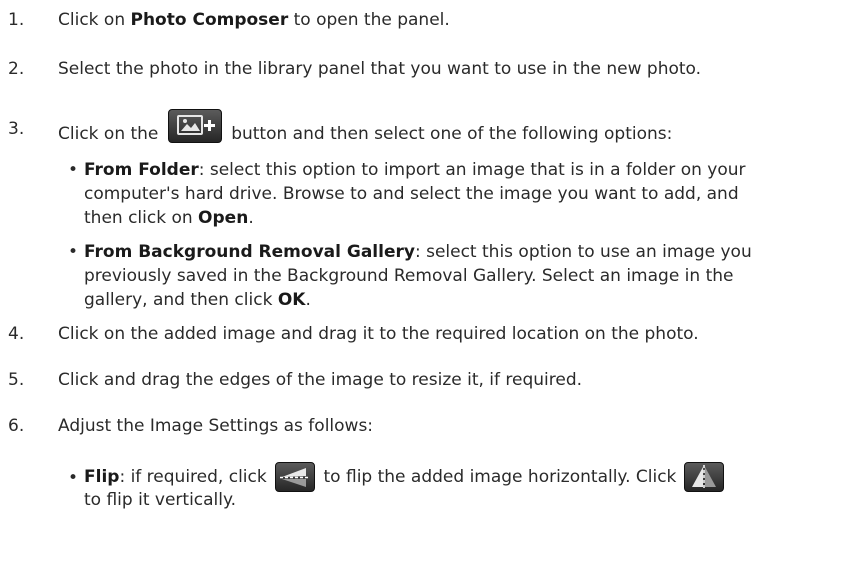 This screenshot has height=561, width=866. I want to click on ok-label: OK, so click(291, 300).